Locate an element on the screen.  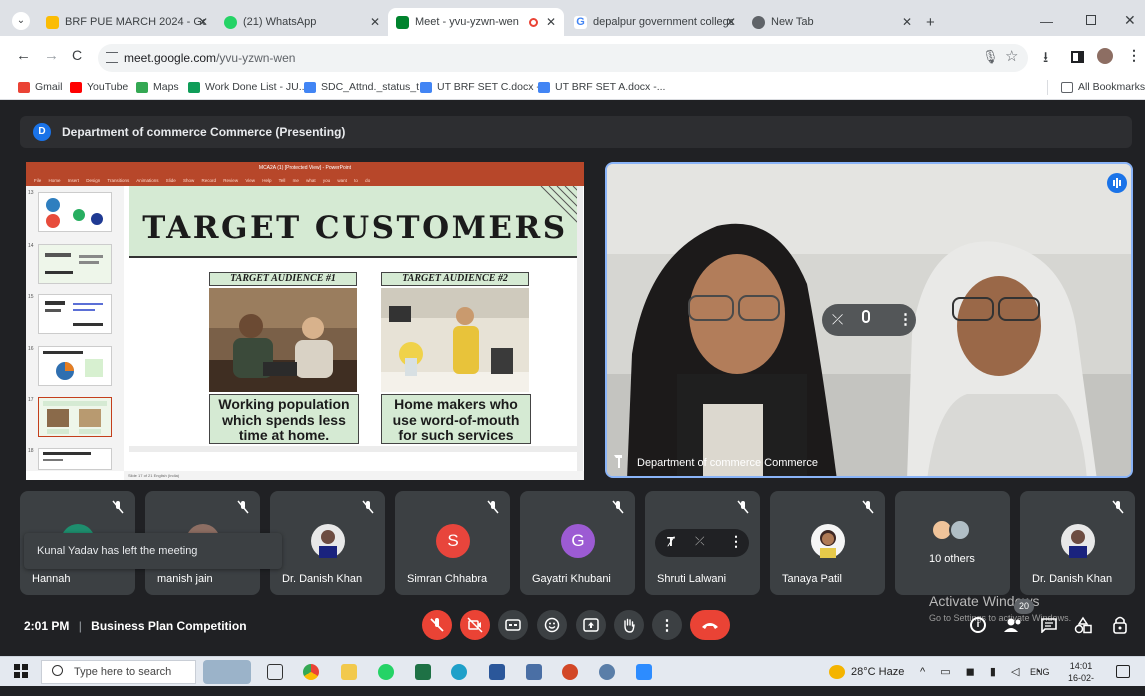
tab-brf-pue: BRF PUE MARCH 2024 - Google ✕ is located at coordinates (127, 22).